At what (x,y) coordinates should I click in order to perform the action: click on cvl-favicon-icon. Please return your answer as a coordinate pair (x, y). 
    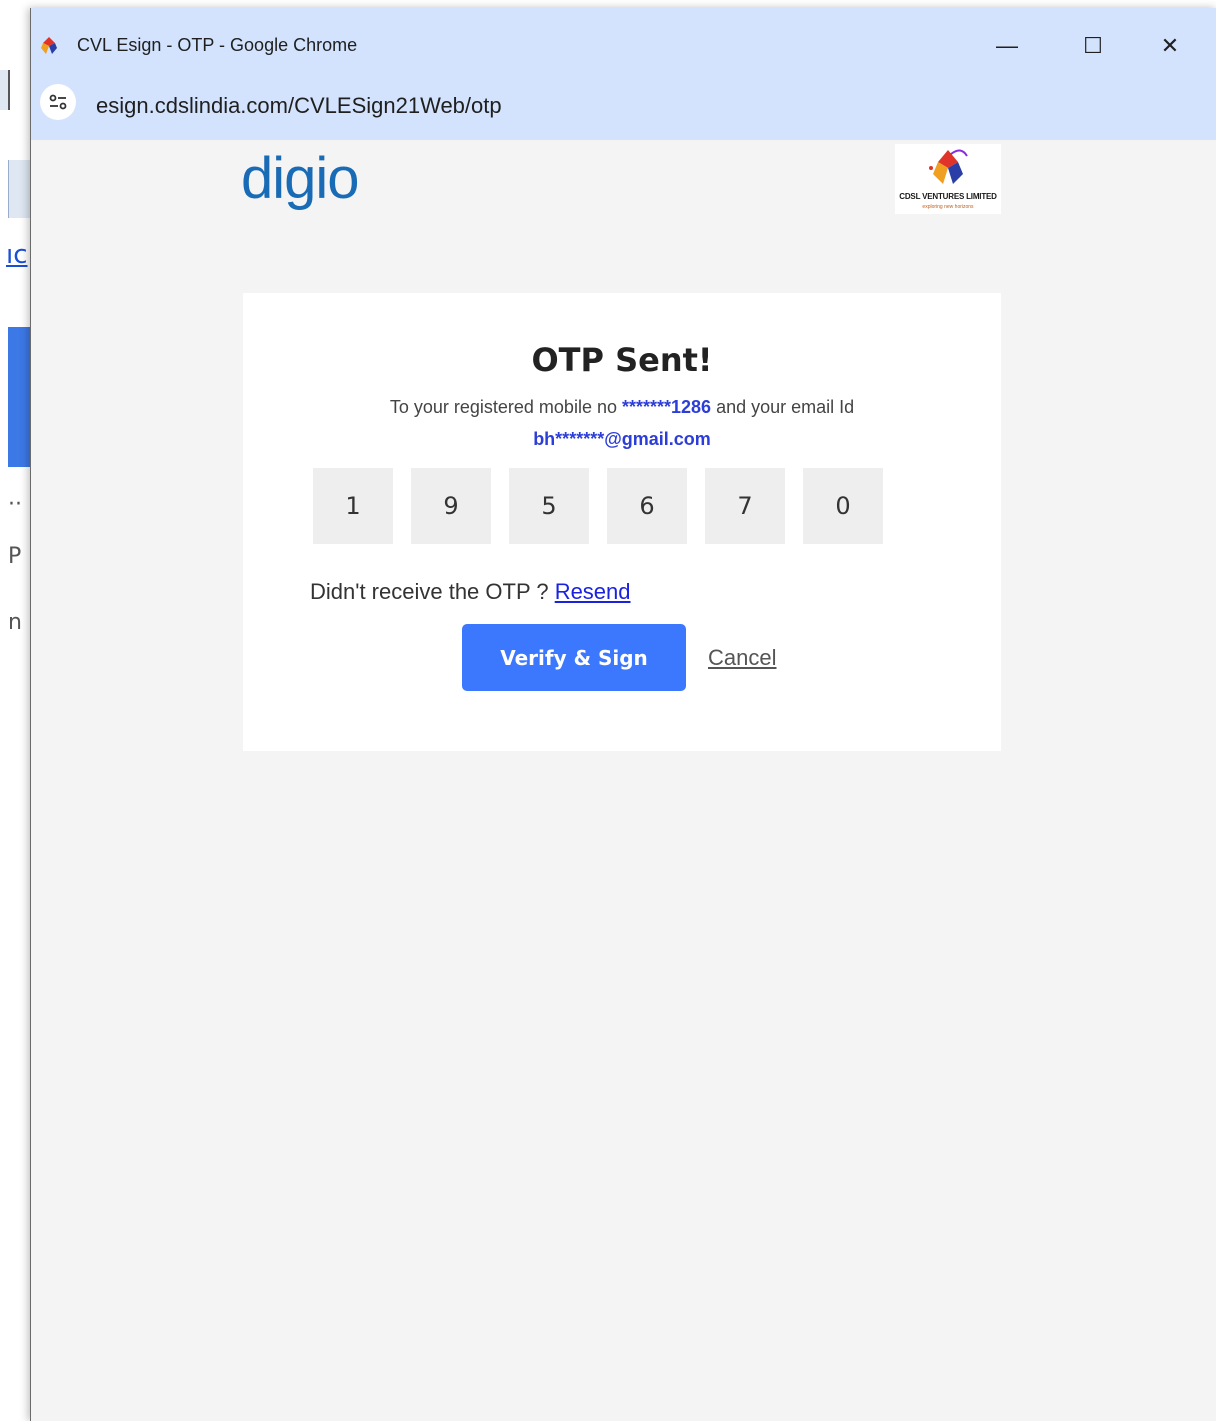
    Looking at the image, I should click on (49, 45).